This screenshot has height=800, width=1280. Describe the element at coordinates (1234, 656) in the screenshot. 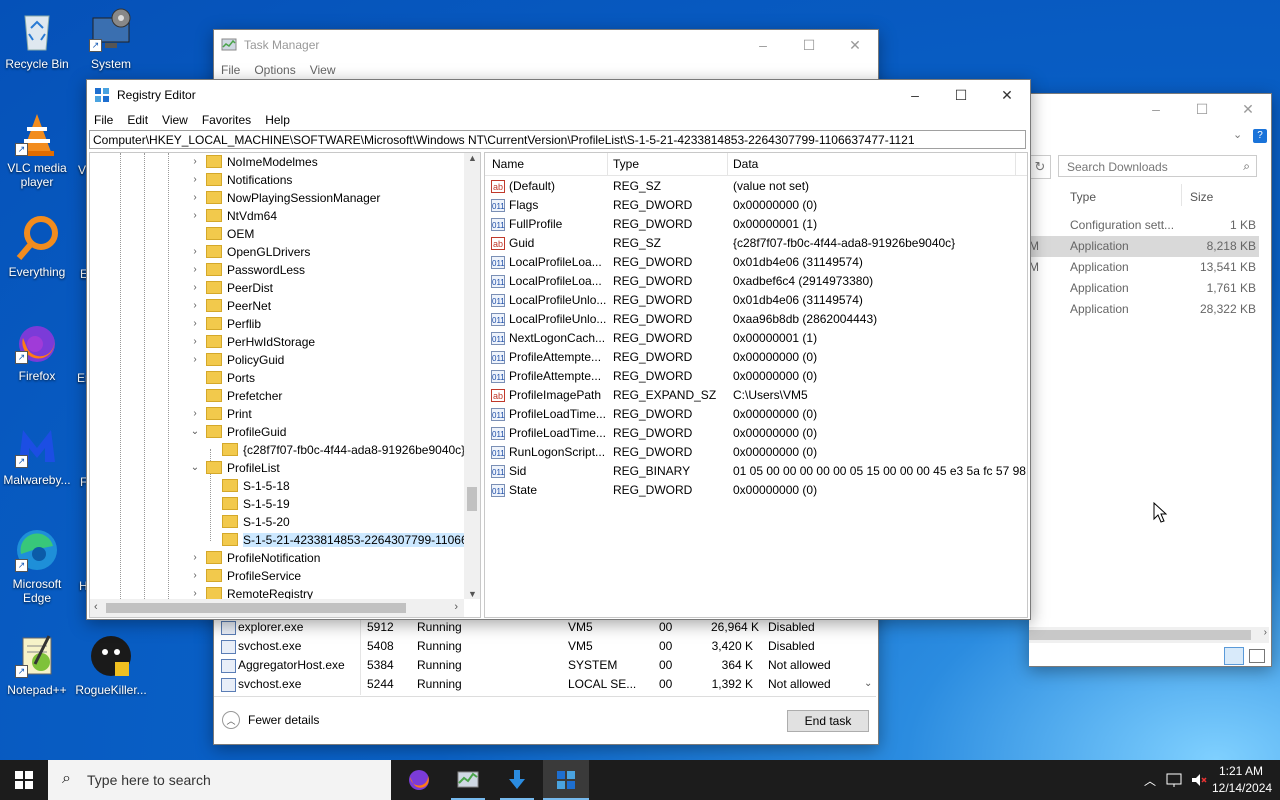

I see `details-view-icon` at that location.